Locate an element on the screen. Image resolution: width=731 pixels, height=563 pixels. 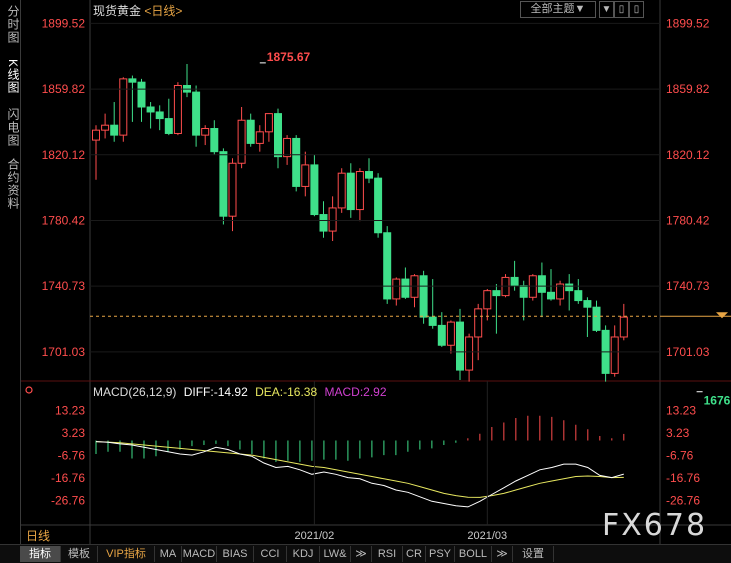
date-axis: 2021/02 2021/03 is located at coordinates (401, 461).